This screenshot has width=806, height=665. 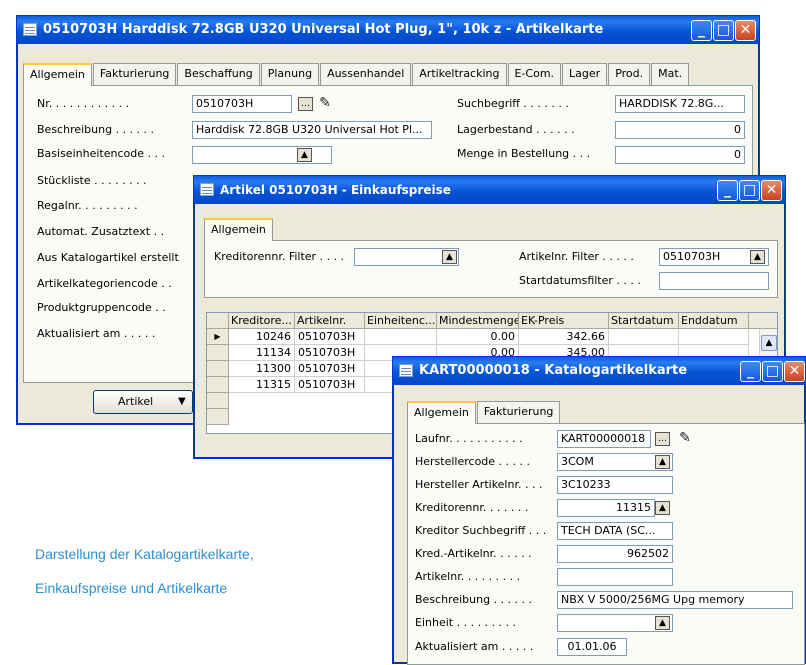 I want to click on einkaufspreise-titlebar: Artikel 0510703H - Einkaufspreise _ □ ✕, so click(x=489, y=190).